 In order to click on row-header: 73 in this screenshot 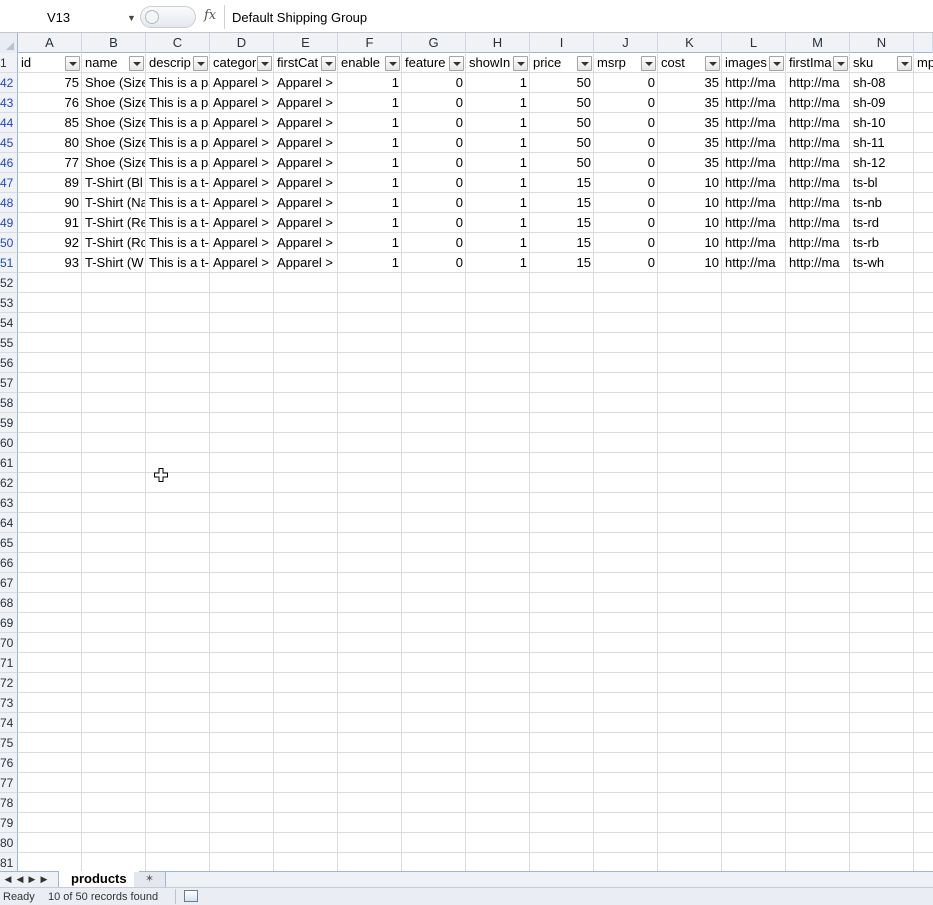, I will do `click(9, 703)`.